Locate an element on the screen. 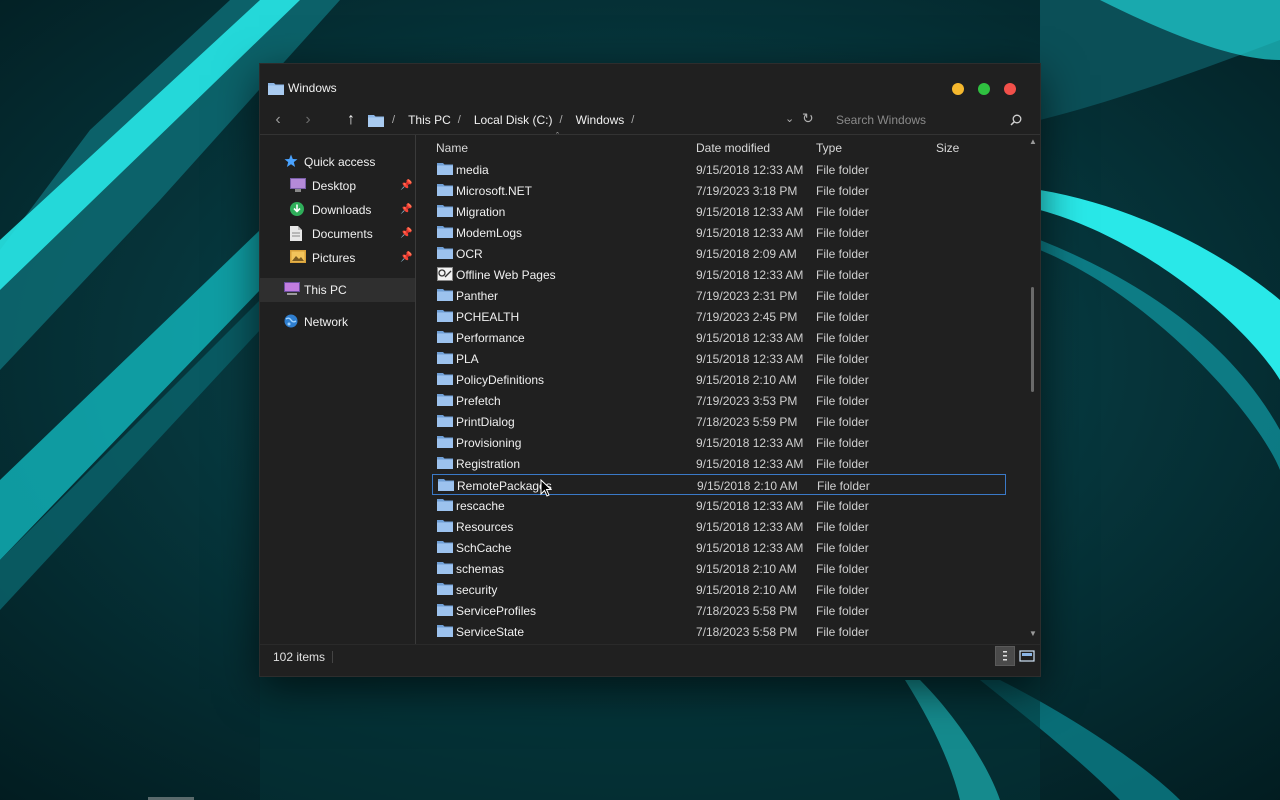  title-bar: Windows is located at coordinates (650, 85).